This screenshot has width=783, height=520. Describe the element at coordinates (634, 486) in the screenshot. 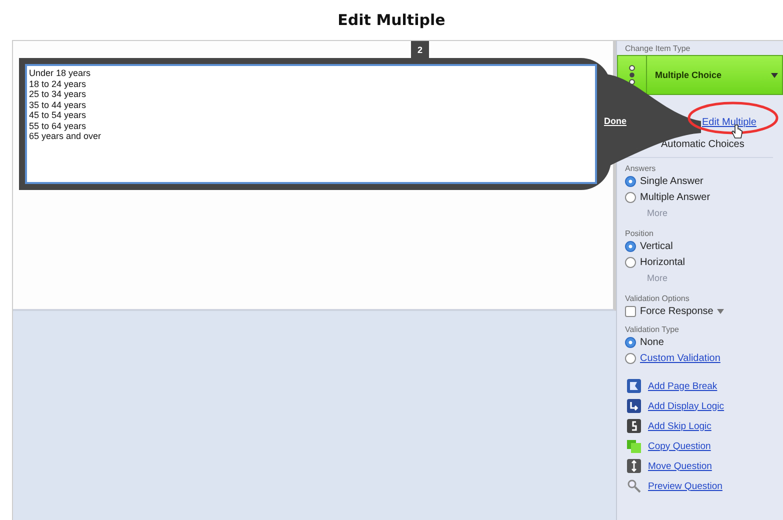

I see `magnifier-icon` at that location.